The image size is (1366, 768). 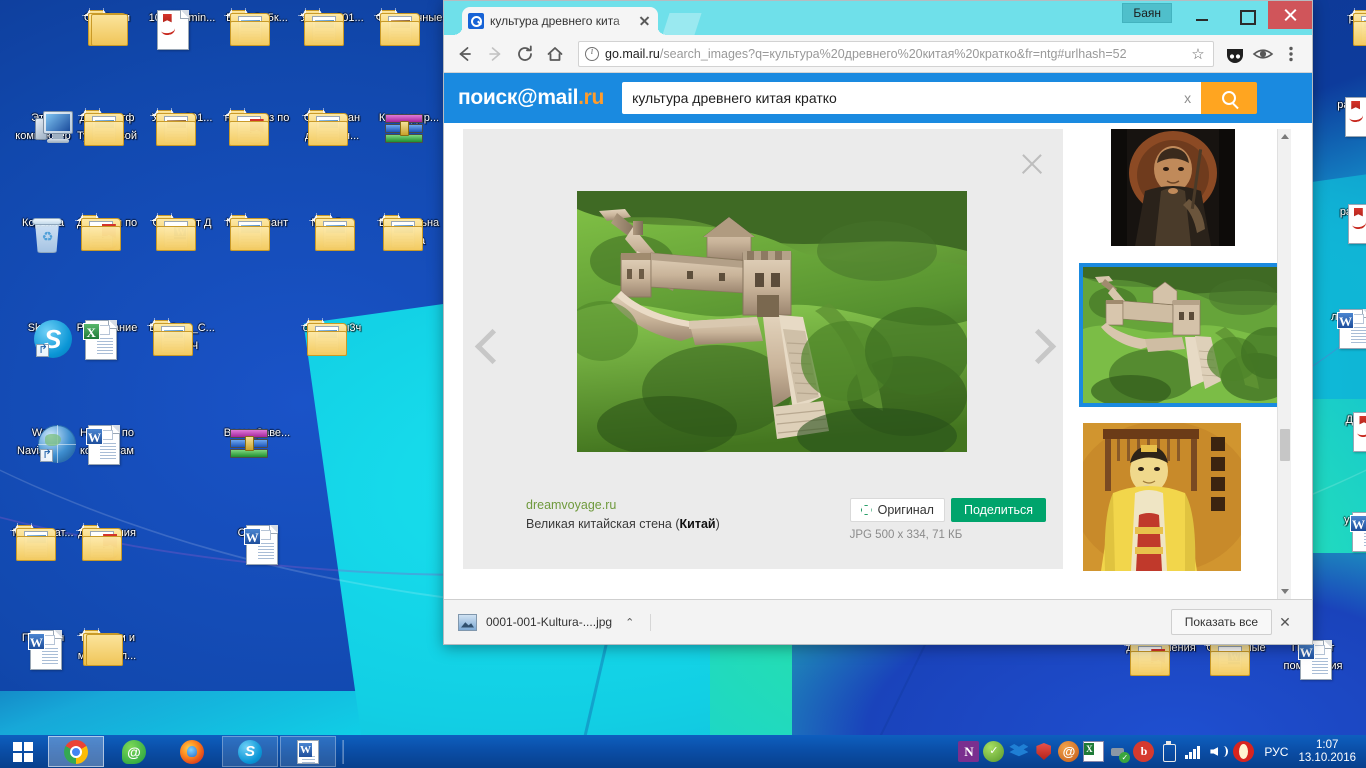 What do you see at coordinates (1202, 15) in the screenshot?
I see `minimize-button` at bounding box center [1202, 15].